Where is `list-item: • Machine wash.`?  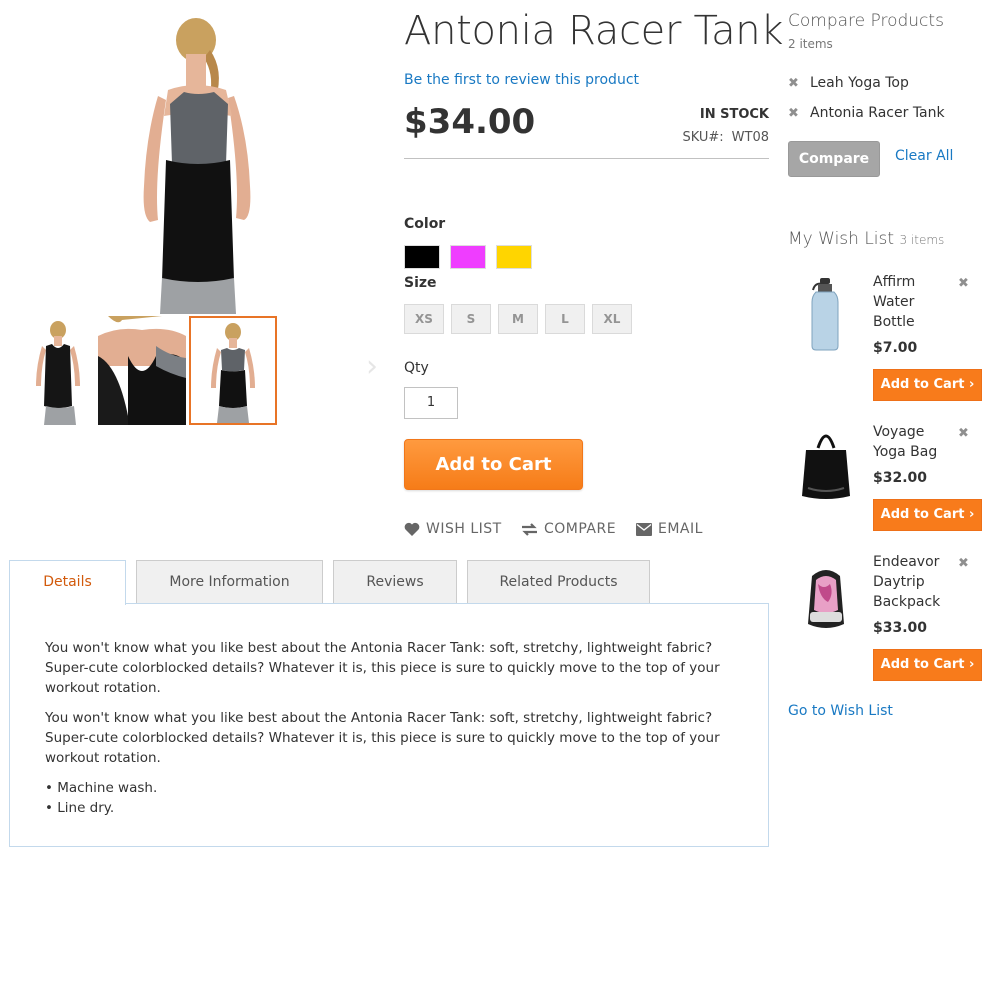 list-item: • Machine wash. is located at coordinates (101, 788).